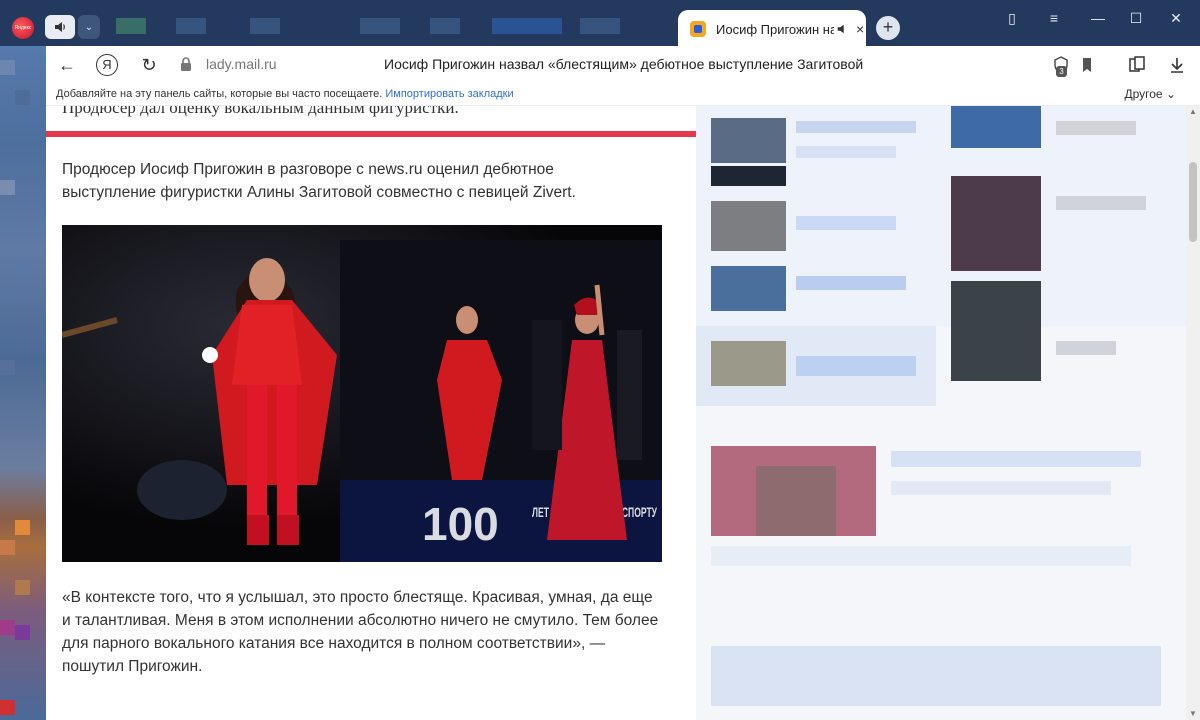  I want to click on download-icon, so click(1177, 65).